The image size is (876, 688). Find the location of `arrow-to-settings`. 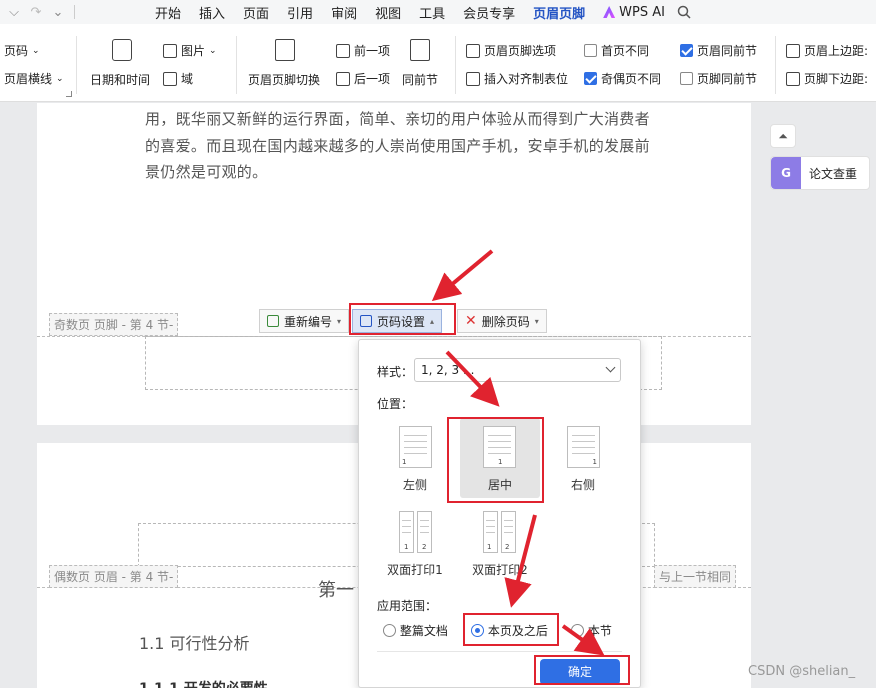

arrow-to-settings is located at coordinates (462, 275).